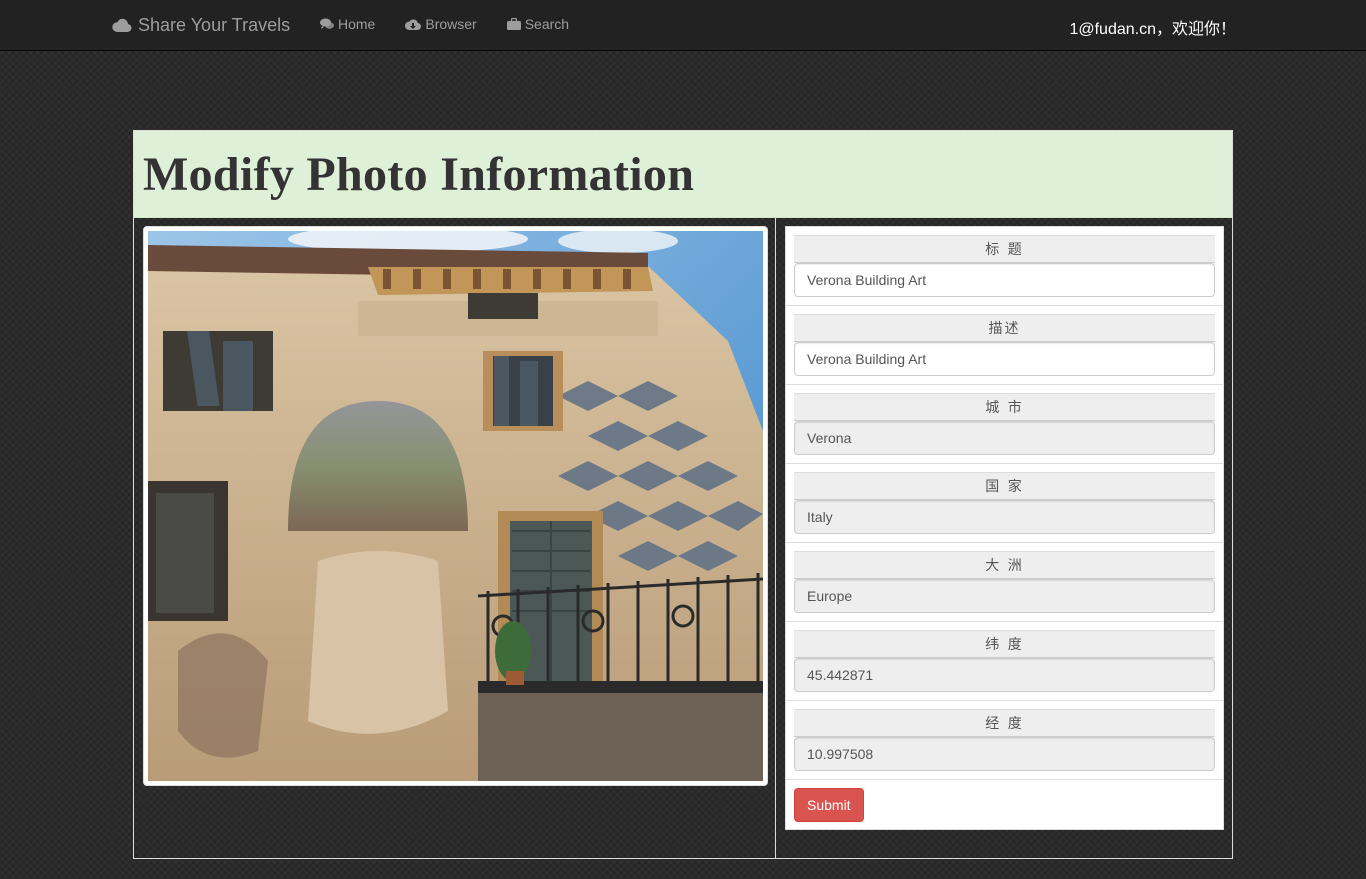 The height and width of the screenshot is (879, 1366). I want to click on latitude-input, so click(1004, 675).